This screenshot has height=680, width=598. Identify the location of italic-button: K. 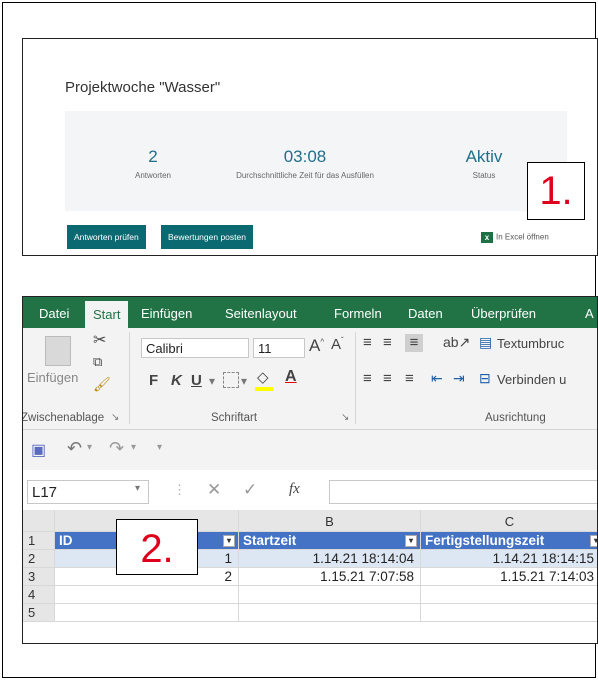
(176, 380).